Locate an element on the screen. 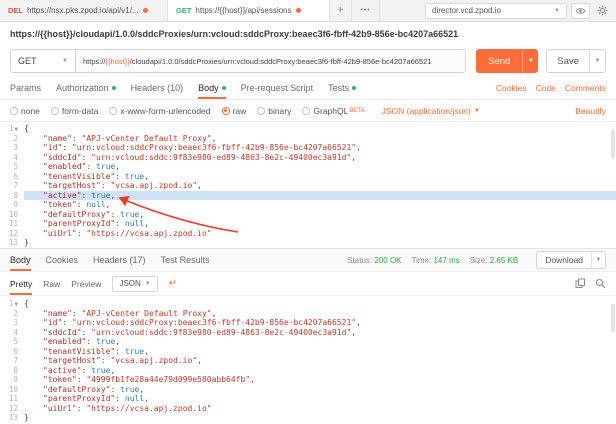 The image size is (616, 424). settings-button is located at coordinates (602, 10).